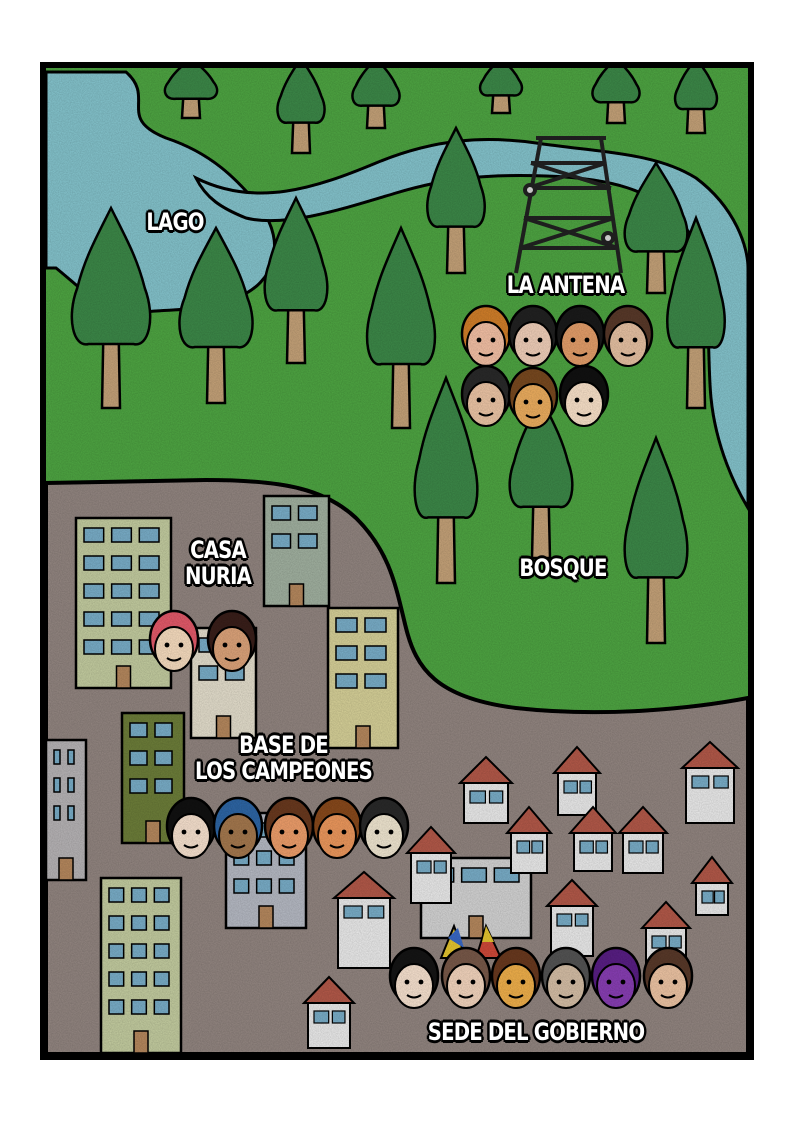 The width and height of the screenshot is (794, 1123). I want to click on label-lago: LAGO, so click(175, 222).